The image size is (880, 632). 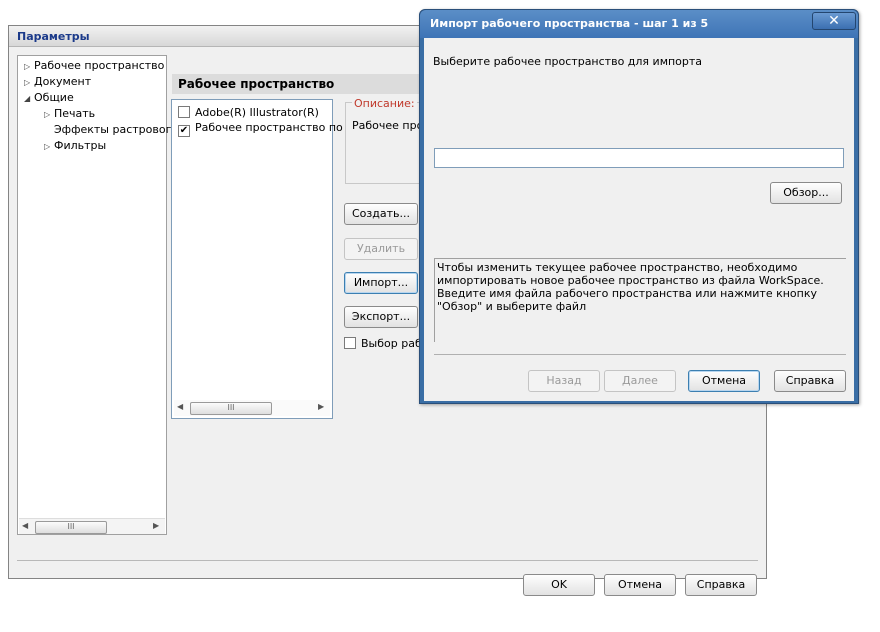 I want to click on back-button: Назад, so click(x=564, y=381).